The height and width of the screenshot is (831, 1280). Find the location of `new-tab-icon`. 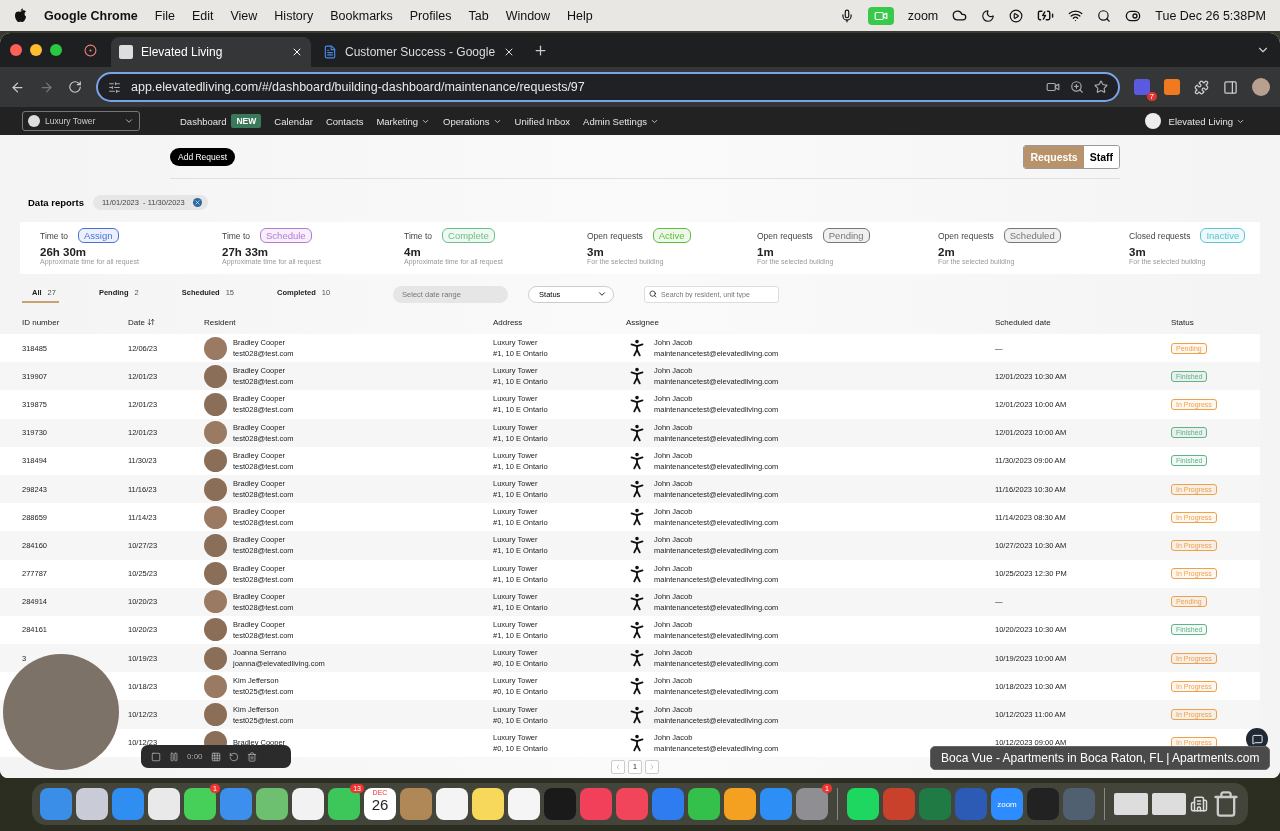

new-tab-icon is located at coordinates (541, 50).